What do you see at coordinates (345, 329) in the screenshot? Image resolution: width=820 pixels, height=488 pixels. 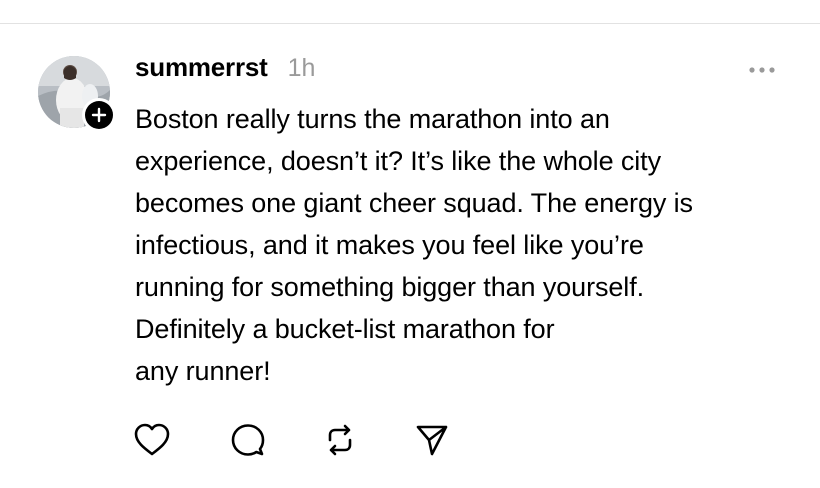 I see `post-body-line: Definitely a bucket-list marathon for` at bounding box center [345, 329].